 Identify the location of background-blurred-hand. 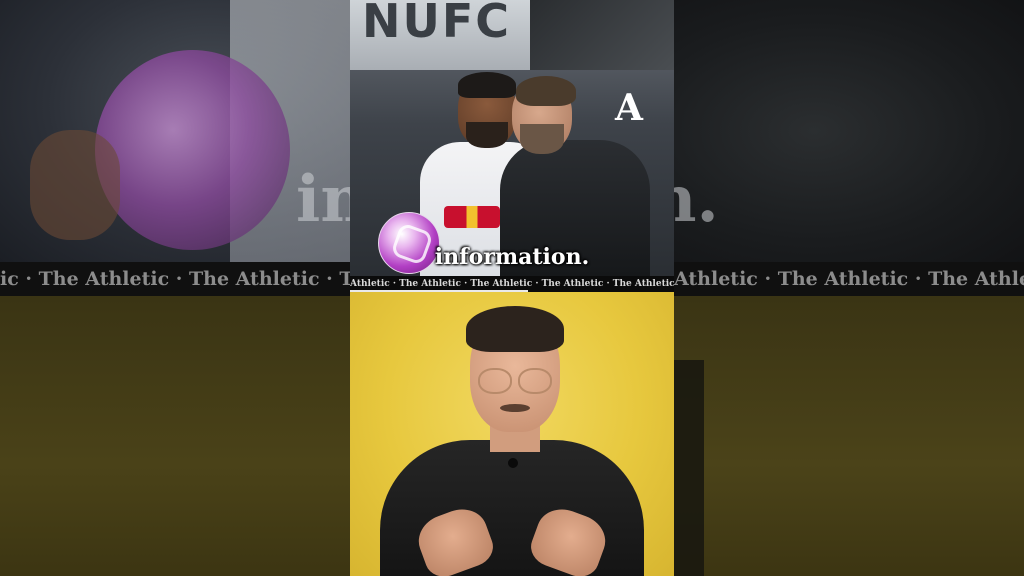
(75, 185).